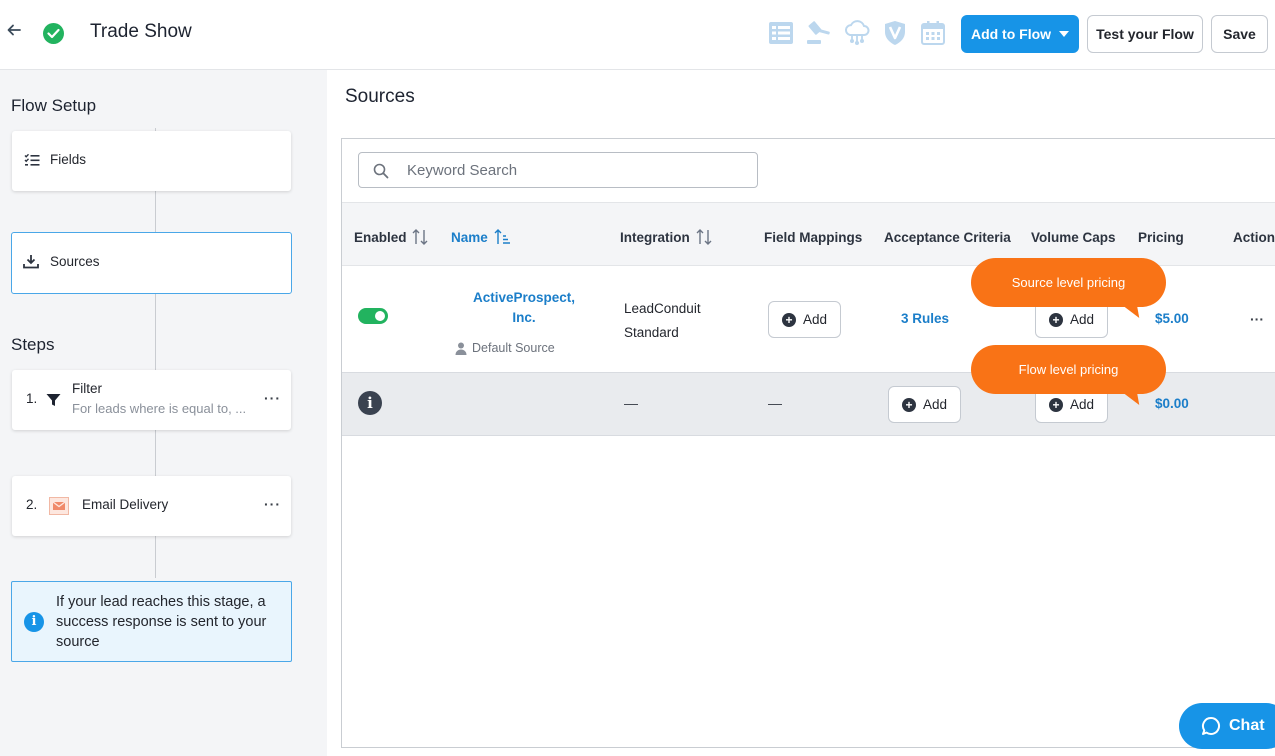  Describe the element at coordinates (54, 400) in the screenshot. I see `filter-icon` at that location.